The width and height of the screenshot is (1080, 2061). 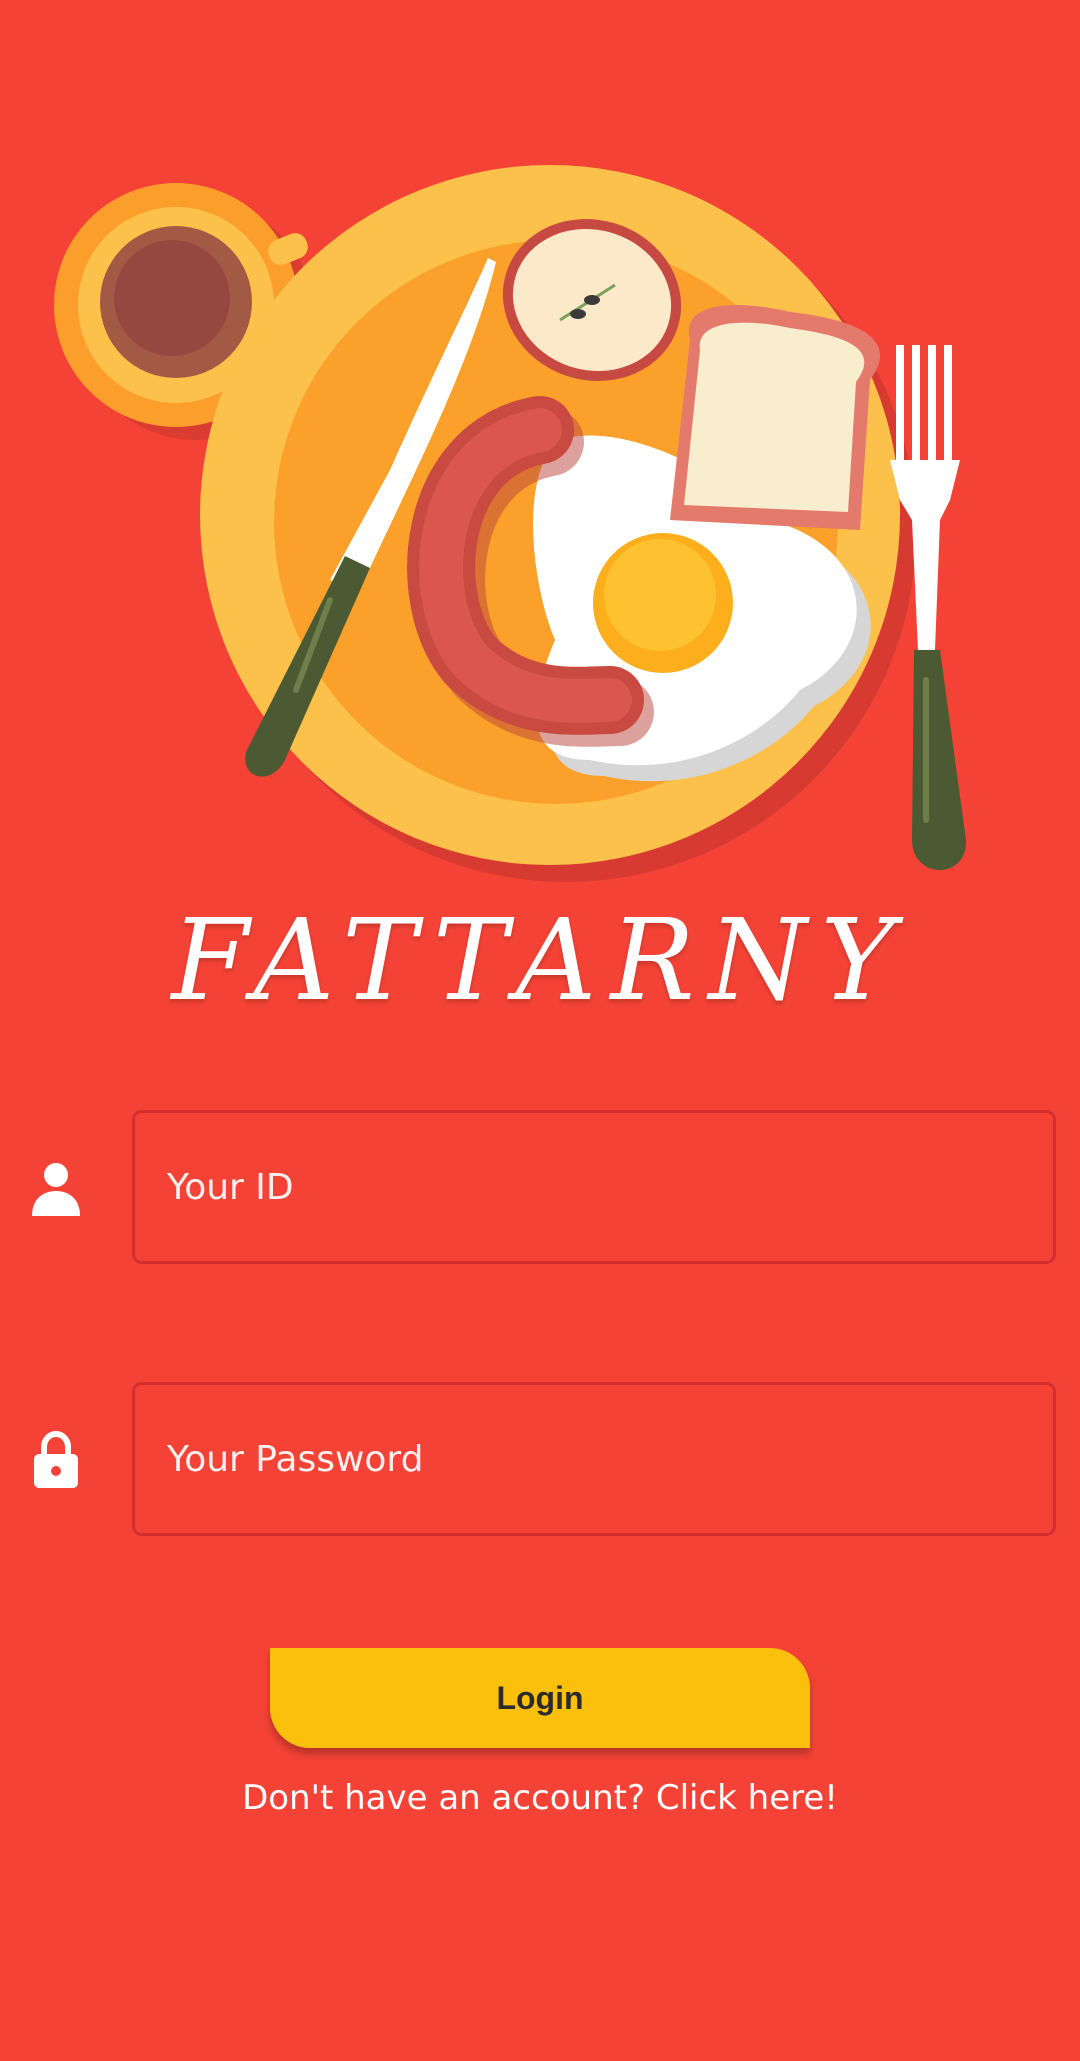 I want to click on signup-link: Don't have an account? Click here!, so click(x=540, y=1798).